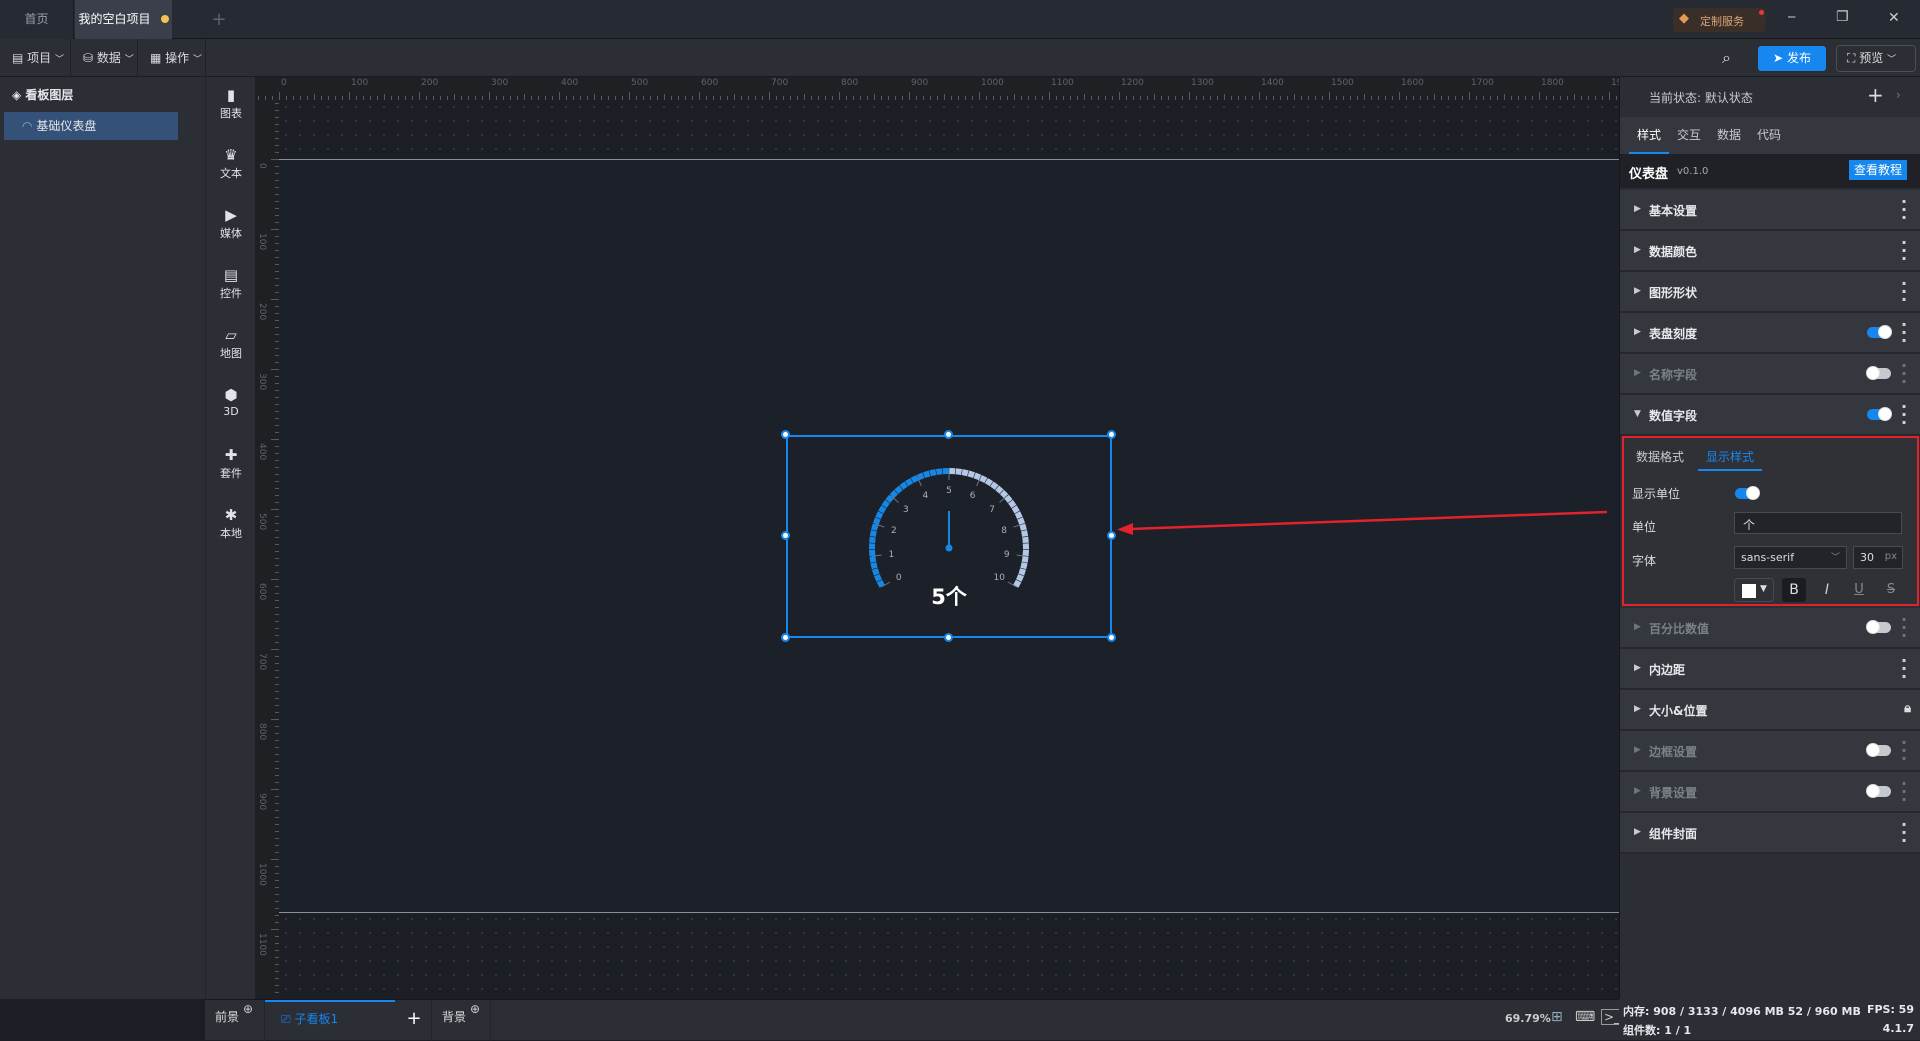  What do you see at coordinates (35, 58) in the screenshot?
I see `menu-project: ▤ 项目 ﹀` at bounding box center [35, 58].